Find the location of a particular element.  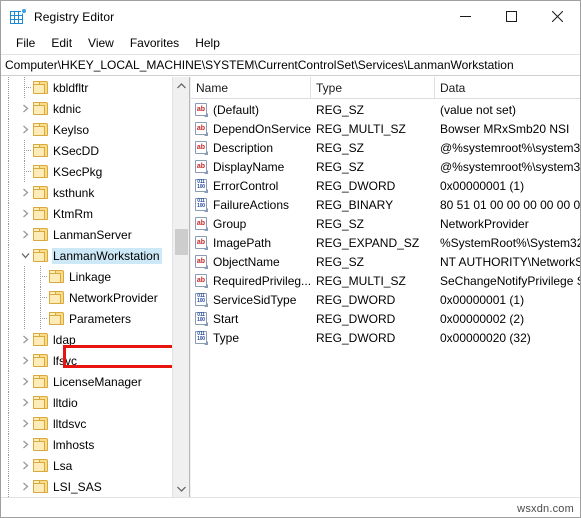

scroll-down-icon is located at coordinates (181, 488).